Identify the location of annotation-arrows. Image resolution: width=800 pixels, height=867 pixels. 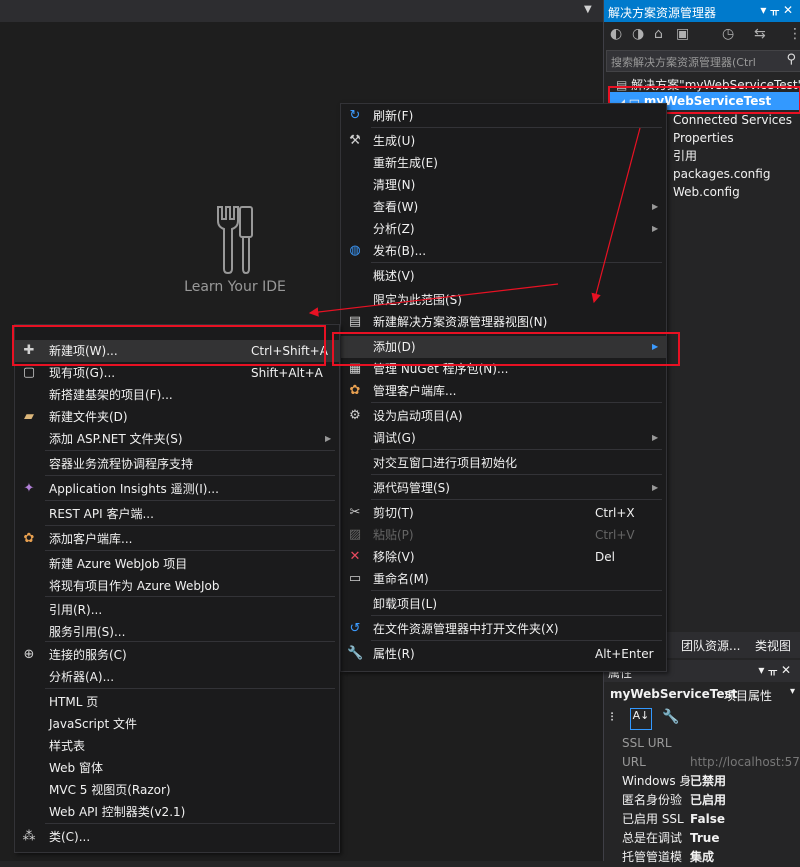
(474, 222).